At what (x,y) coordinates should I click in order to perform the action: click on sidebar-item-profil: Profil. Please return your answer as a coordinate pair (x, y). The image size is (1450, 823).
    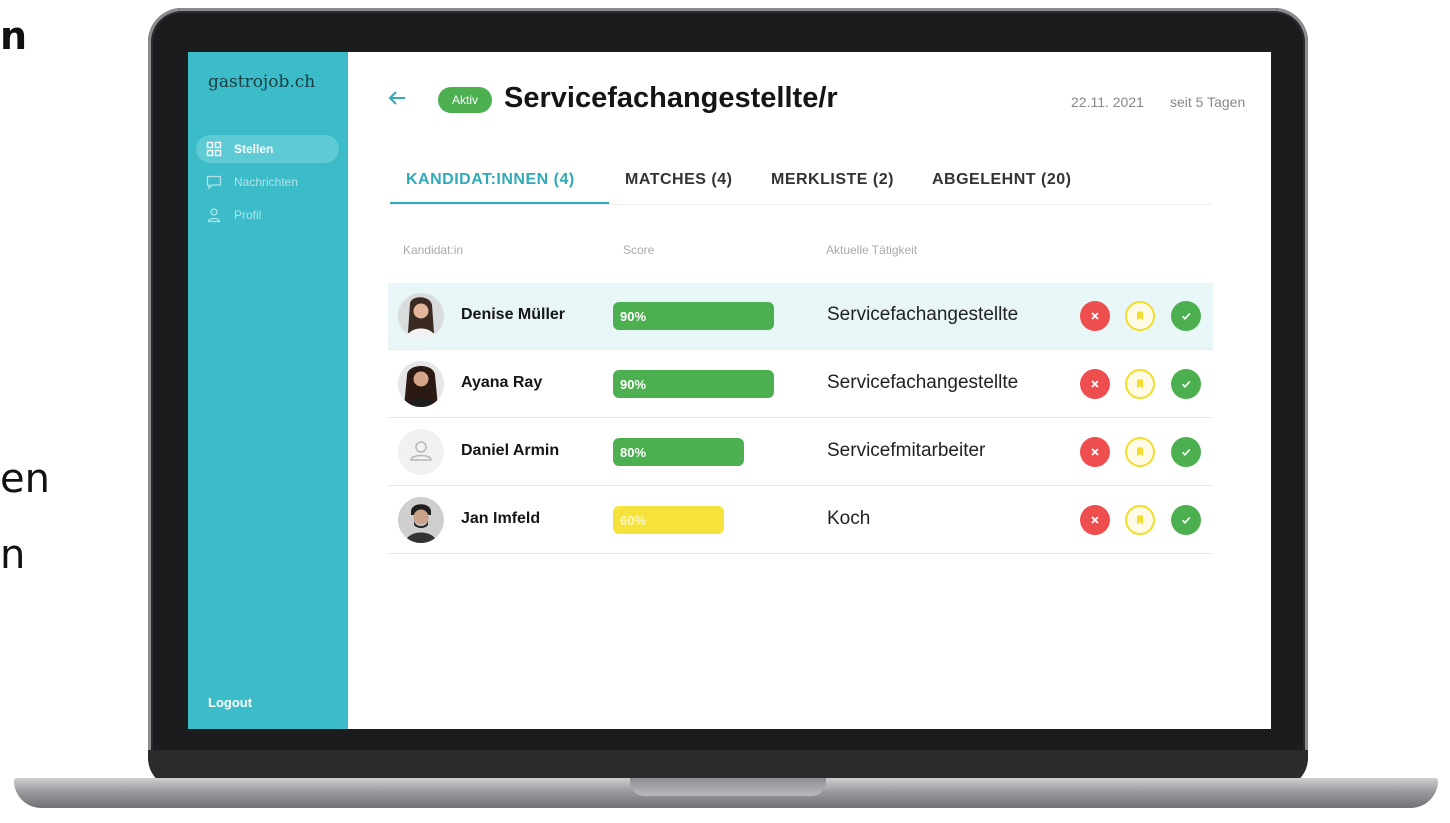
    Looking at the image, I should click on (267, 215).